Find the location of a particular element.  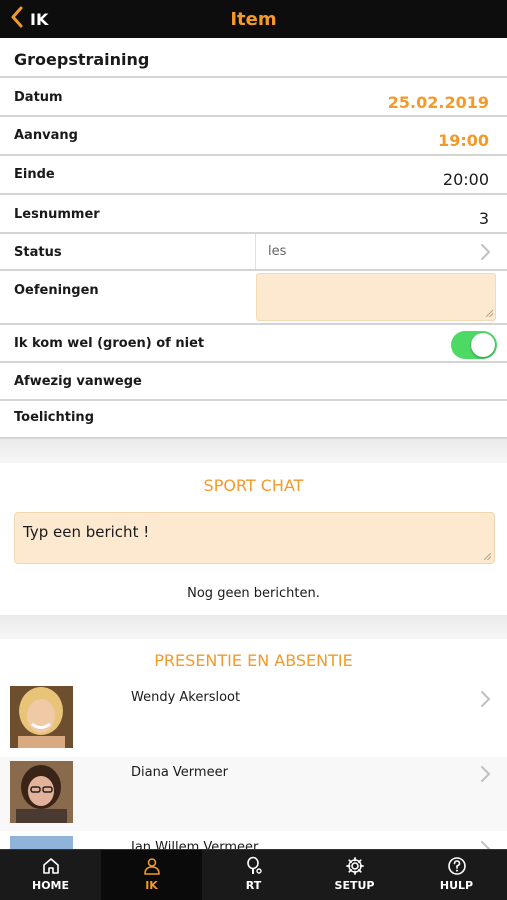

oefeningen-textarea is located at coordinates (376, 297).